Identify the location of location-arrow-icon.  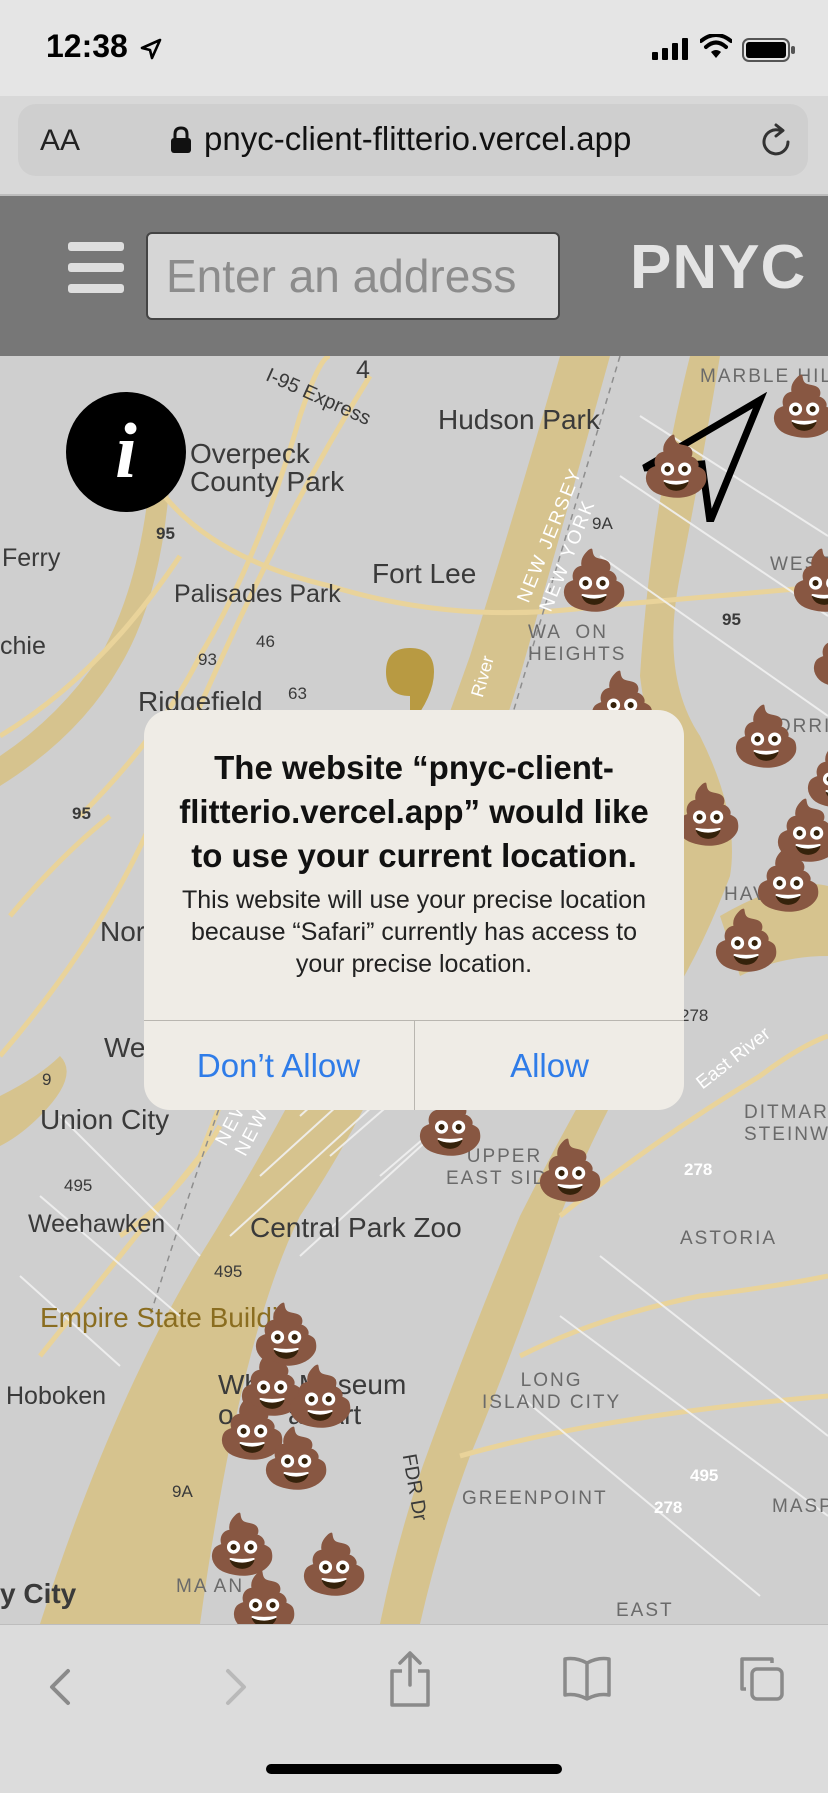
(151, 49).